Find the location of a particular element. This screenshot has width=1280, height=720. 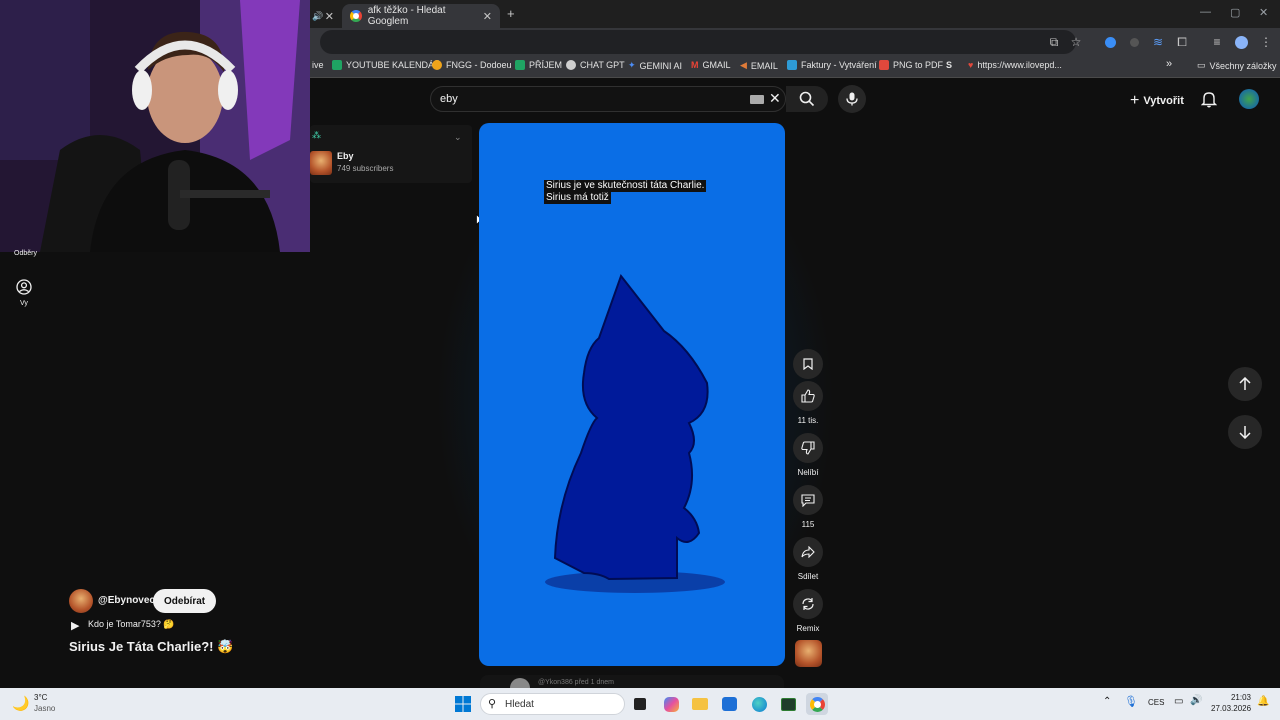

you-button is located at coordinates (24, 289).